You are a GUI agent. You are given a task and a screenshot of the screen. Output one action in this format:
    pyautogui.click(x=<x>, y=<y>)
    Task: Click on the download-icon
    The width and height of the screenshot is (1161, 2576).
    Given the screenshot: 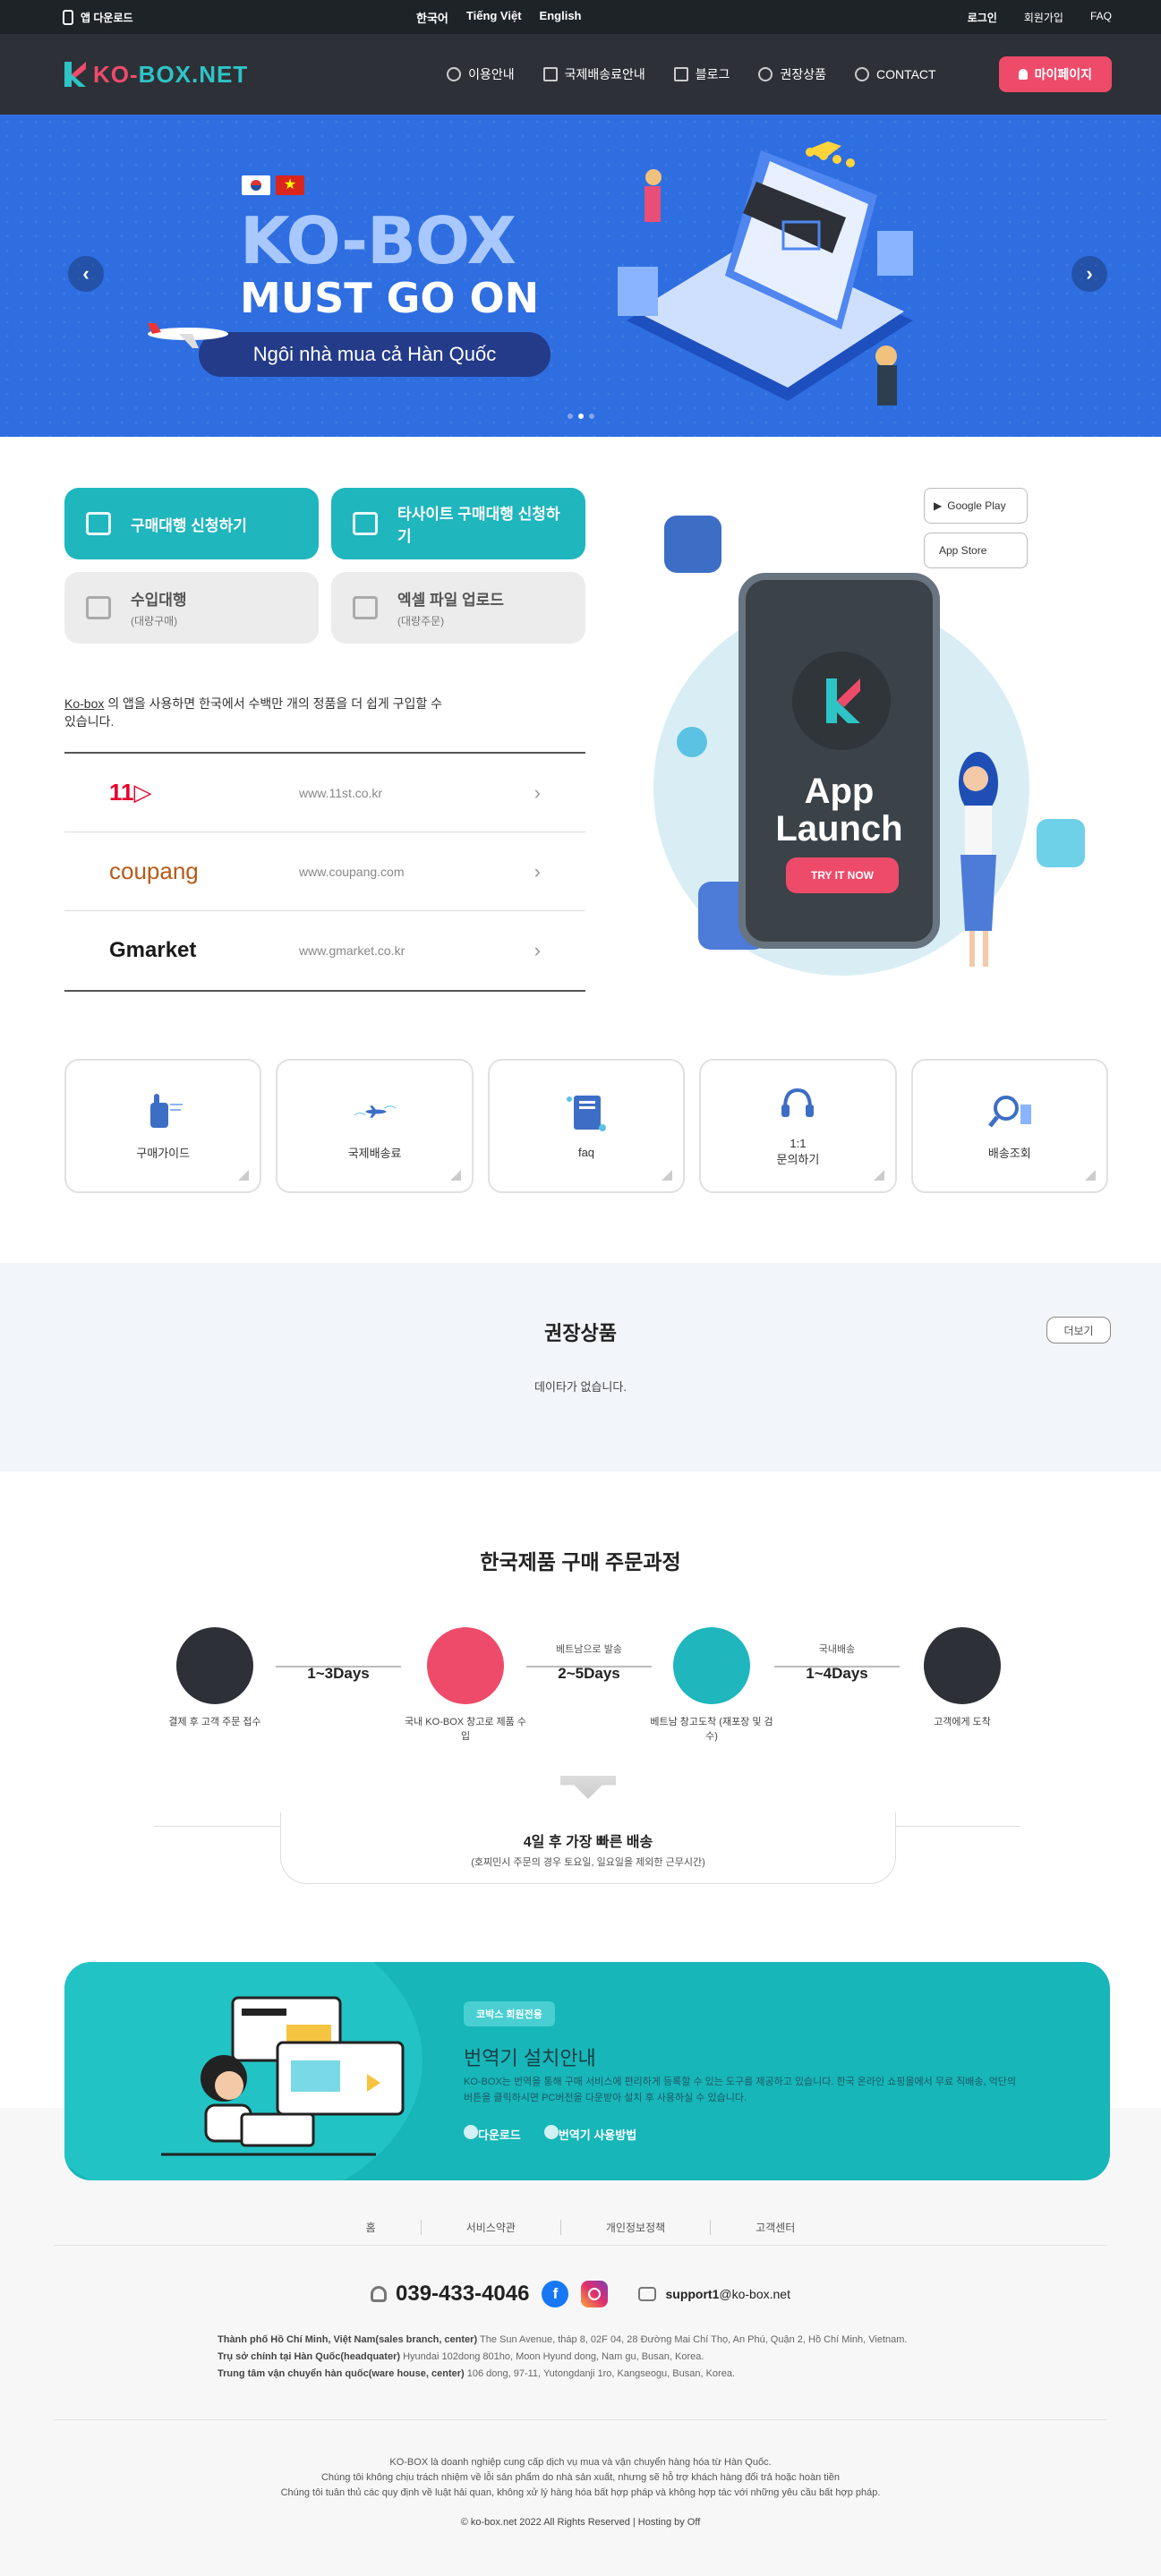 What is the action you would take?
    pyautogui.click(x=471, y=2132)
    